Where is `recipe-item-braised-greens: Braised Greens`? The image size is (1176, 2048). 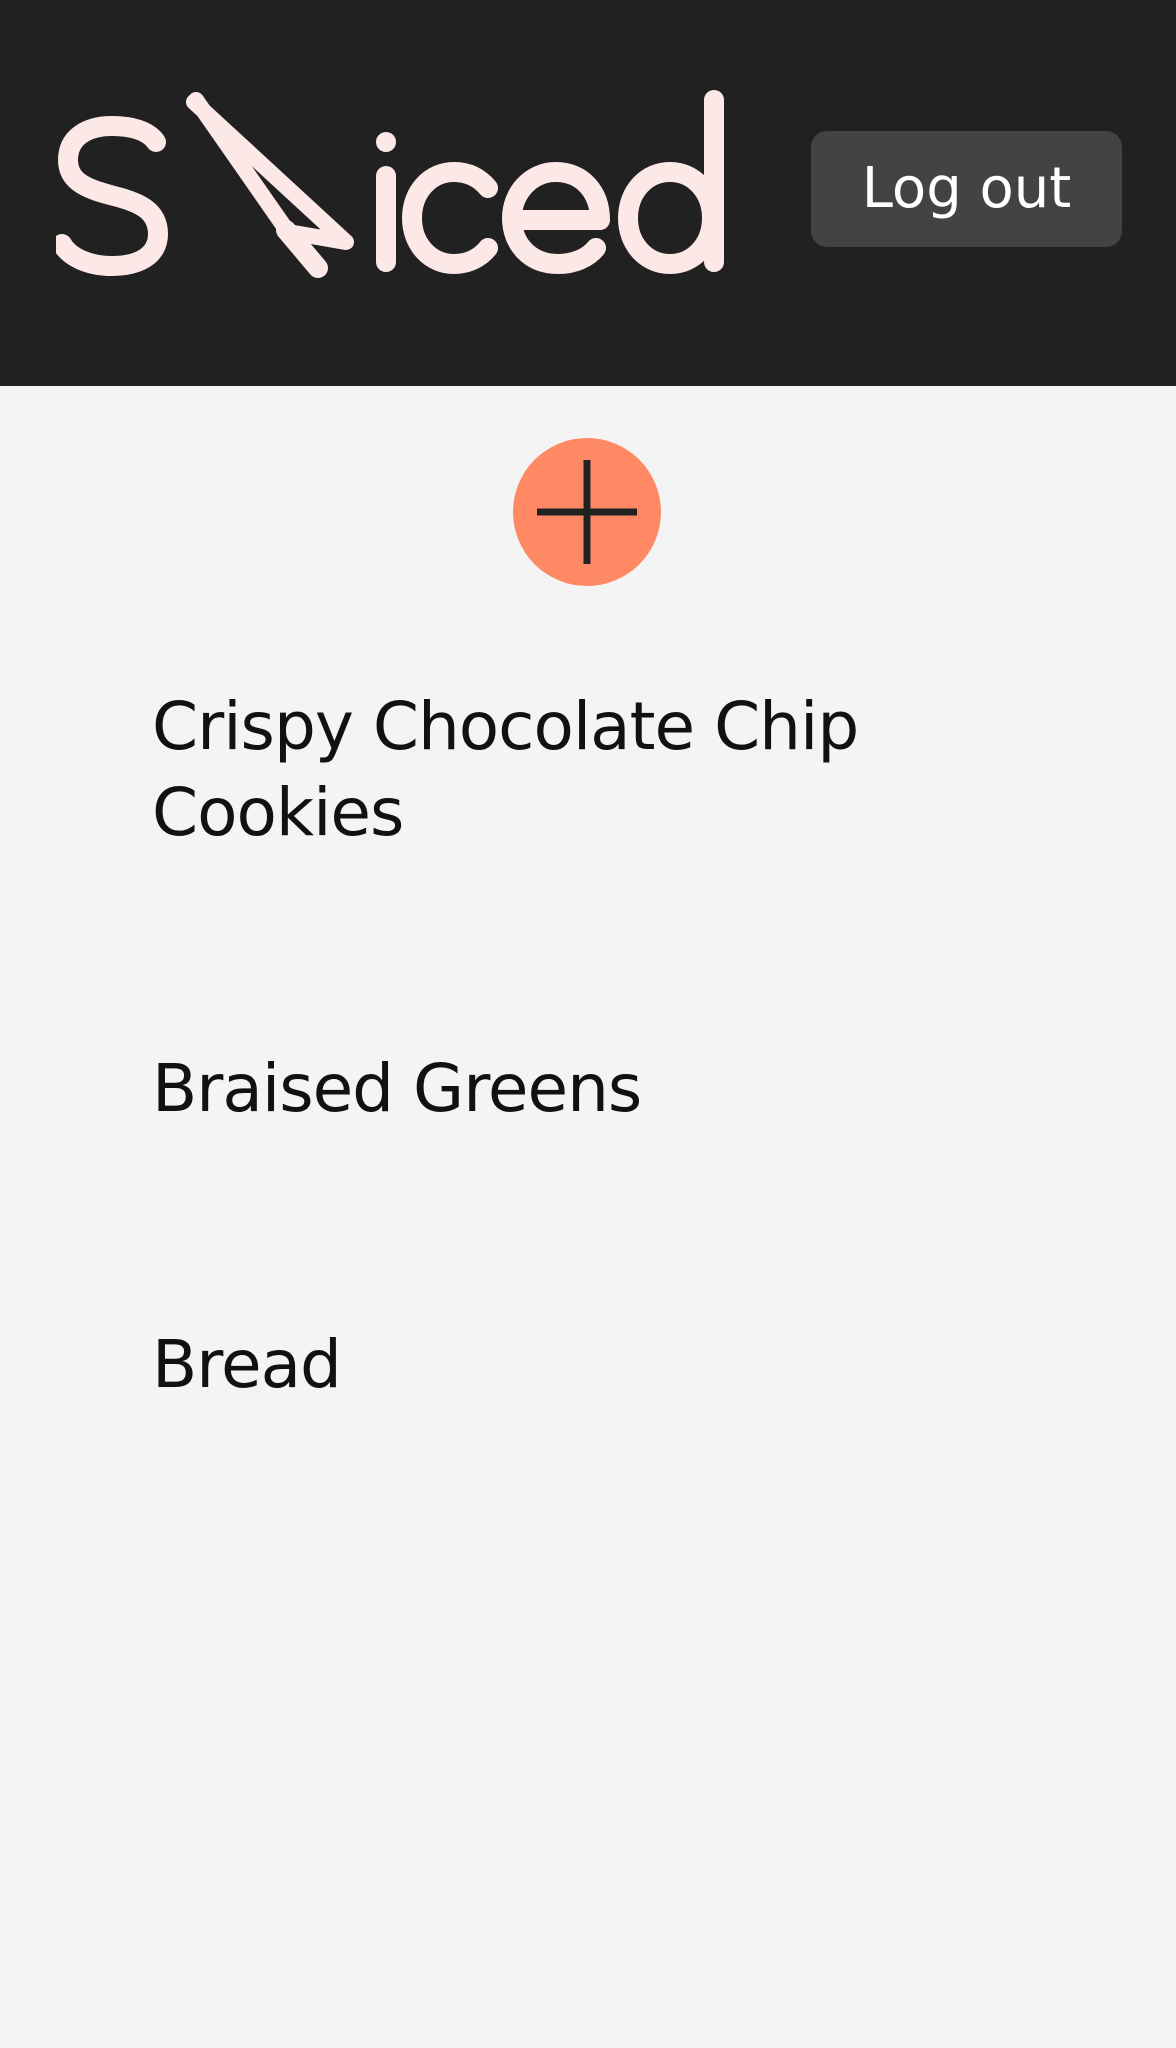 recipe-item-braised-greens: Braised Greens is located at coordinates (602, 1089).